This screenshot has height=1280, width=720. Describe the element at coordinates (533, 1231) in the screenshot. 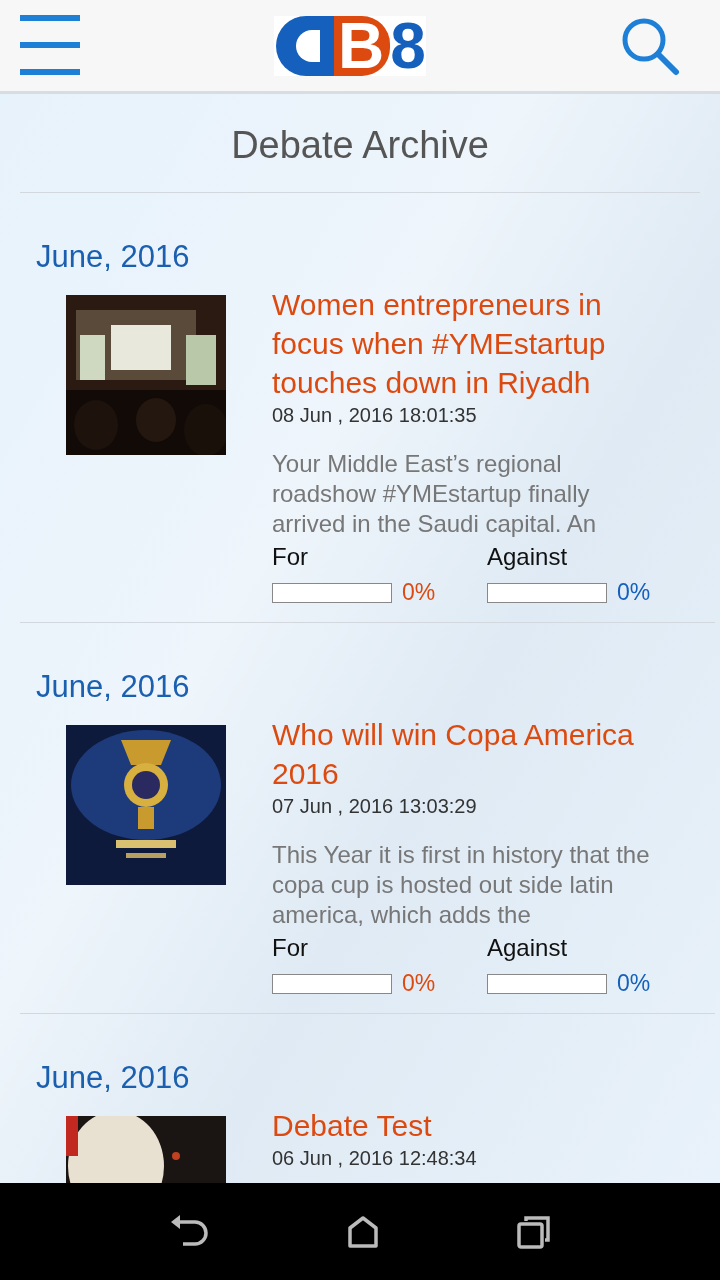

I see `recent-apps-icon` at that location.